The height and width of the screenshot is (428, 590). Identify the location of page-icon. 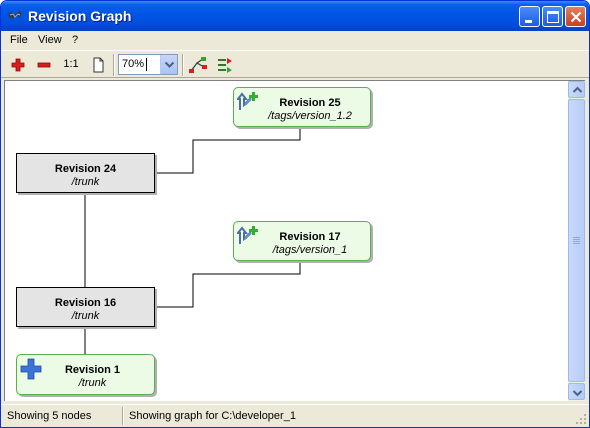
(98, 65).